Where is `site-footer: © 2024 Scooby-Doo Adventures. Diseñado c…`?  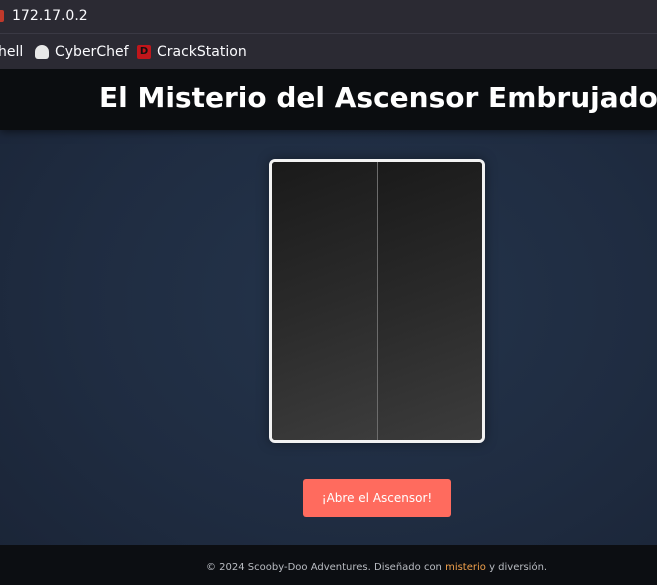 site-footer: © 2024 Scooby-Doo Adventures. Diseñado c… is located at coordinates (328, 565).